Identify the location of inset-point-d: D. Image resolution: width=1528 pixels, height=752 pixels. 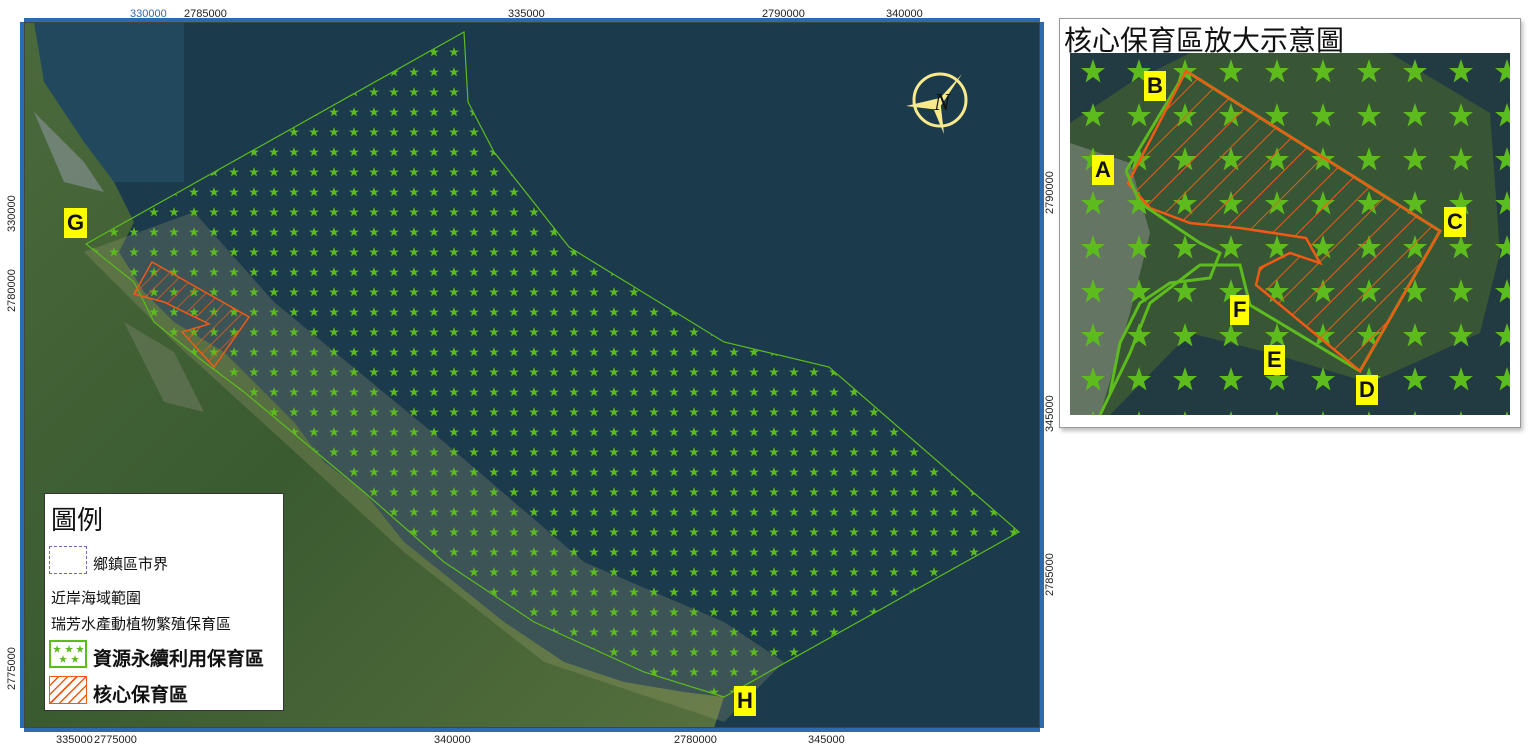
(1367, 390).